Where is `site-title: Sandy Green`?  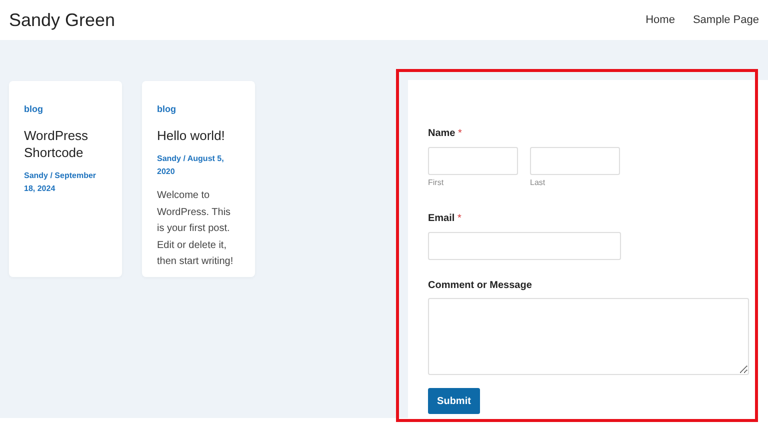
site-title: Sandy Green is located at coordinates (62, 20).